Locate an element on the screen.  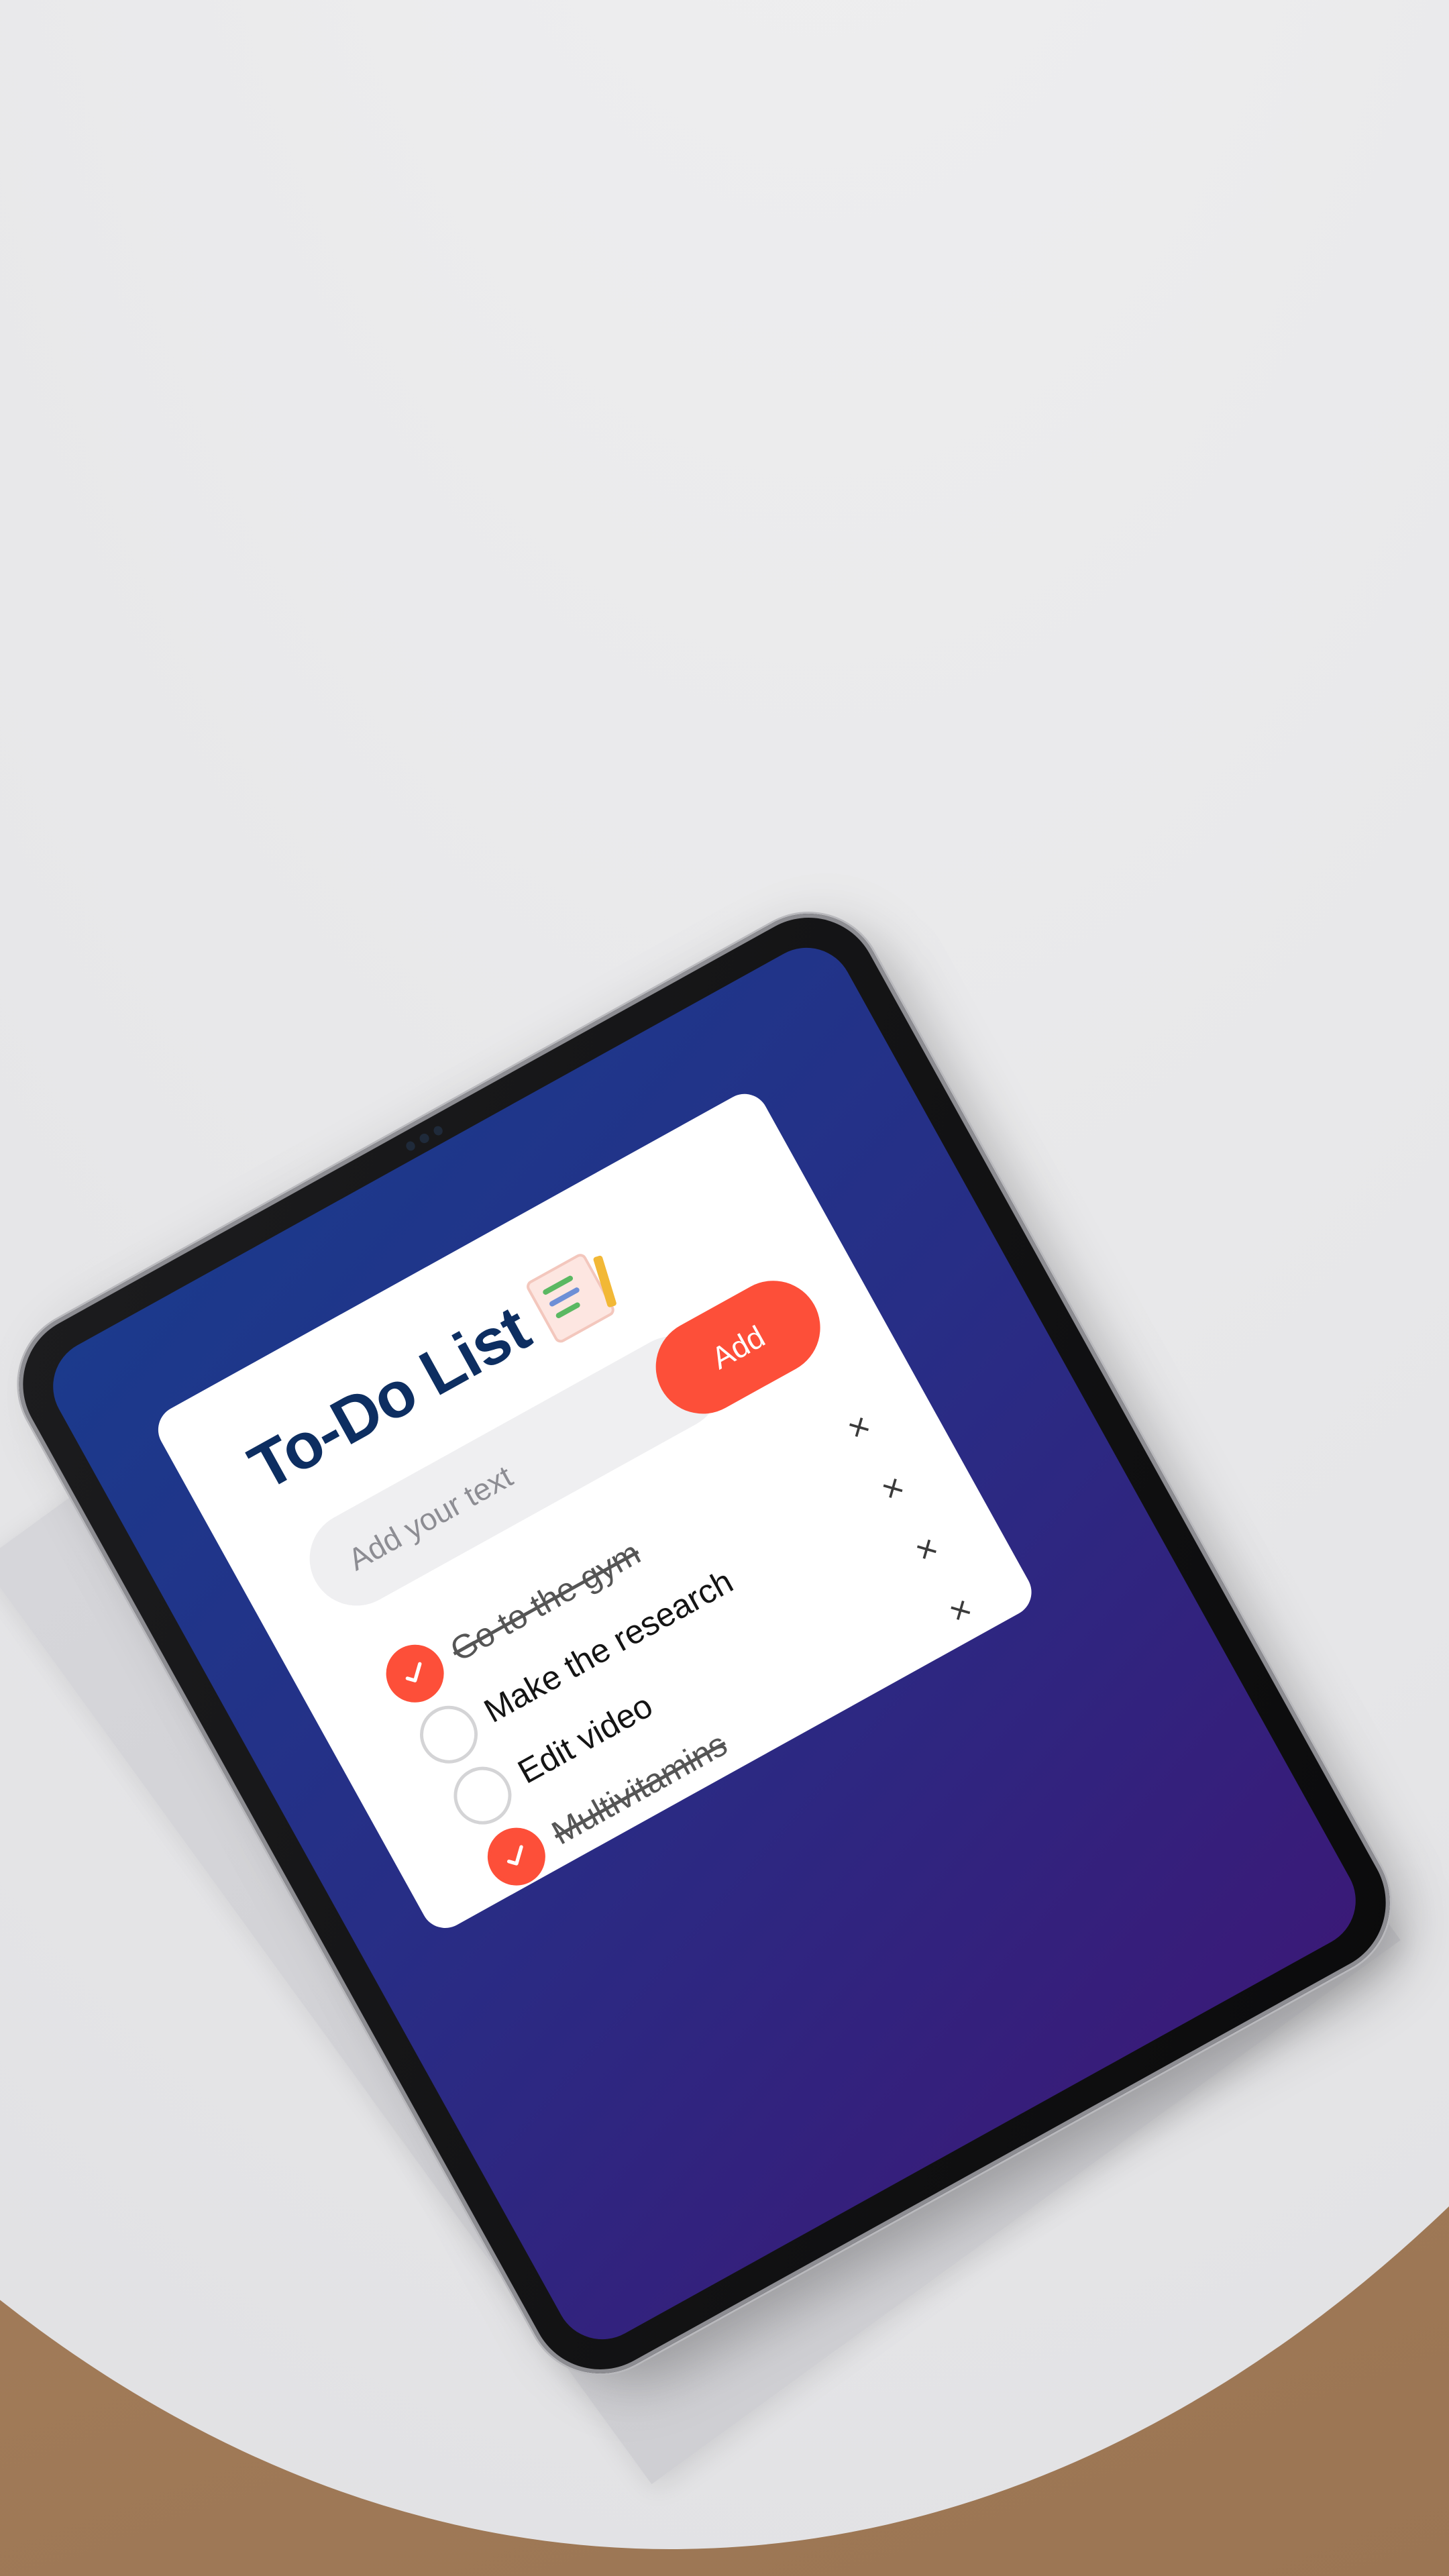
checklist-notepad-icon is located at coordinates (571, 1298).